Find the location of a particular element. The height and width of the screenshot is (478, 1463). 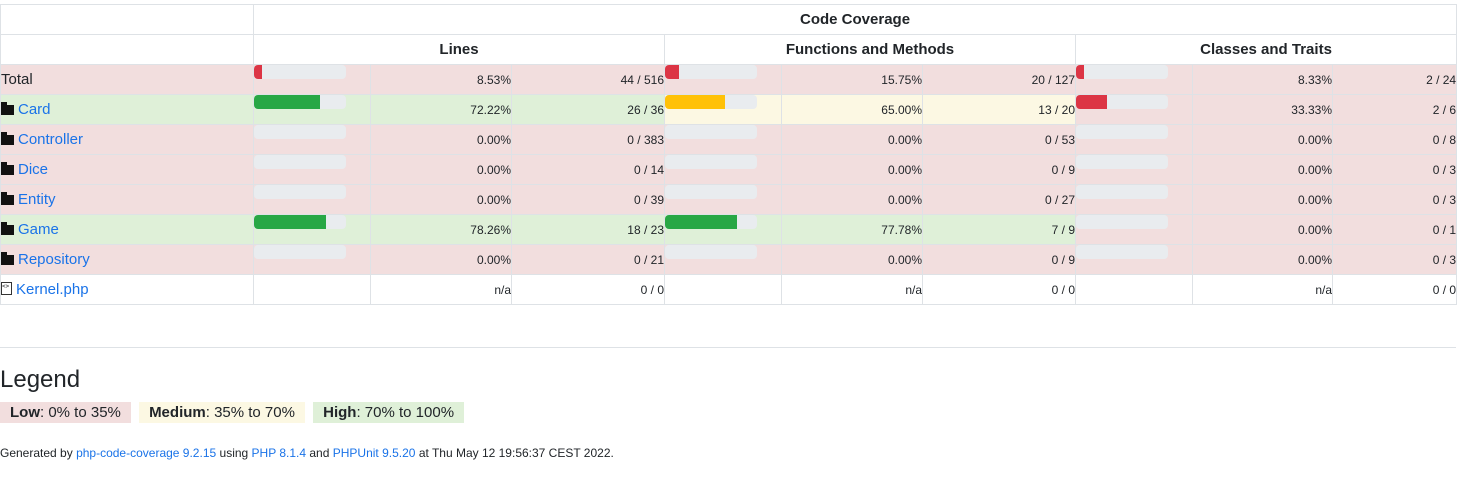

total-label: Total is located at coordinates (17, 79).